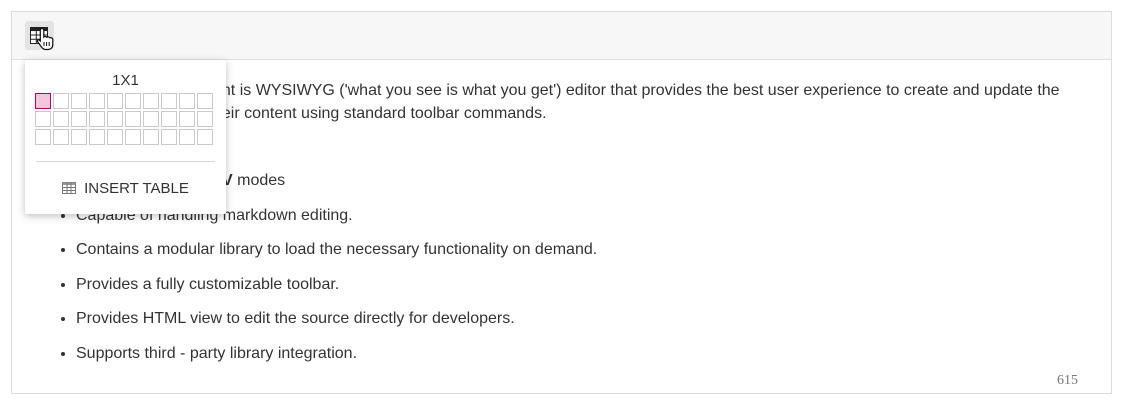 This screenshot has width=1130, height=409. I want to click on insert-table-button-popup: INSERT TABLE, so click(125, 188).